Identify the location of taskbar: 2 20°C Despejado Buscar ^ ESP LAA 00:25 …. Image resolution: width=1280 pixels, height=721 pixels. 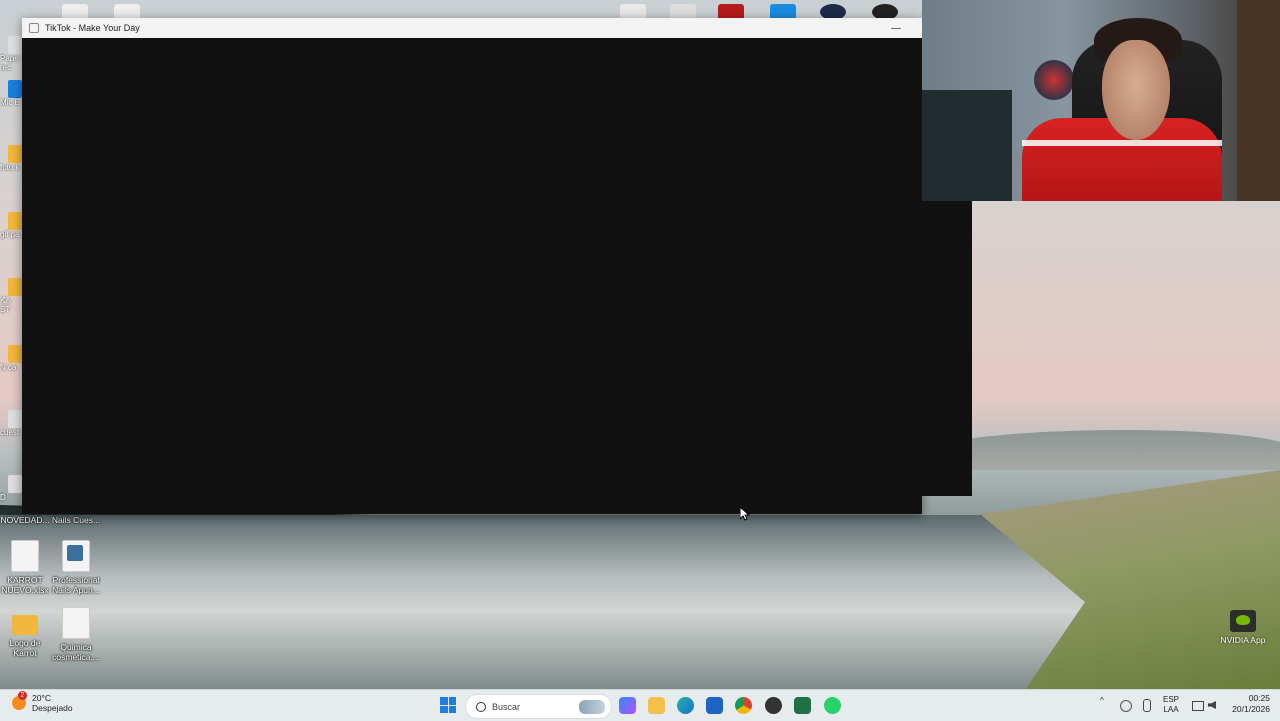
(640, 705).